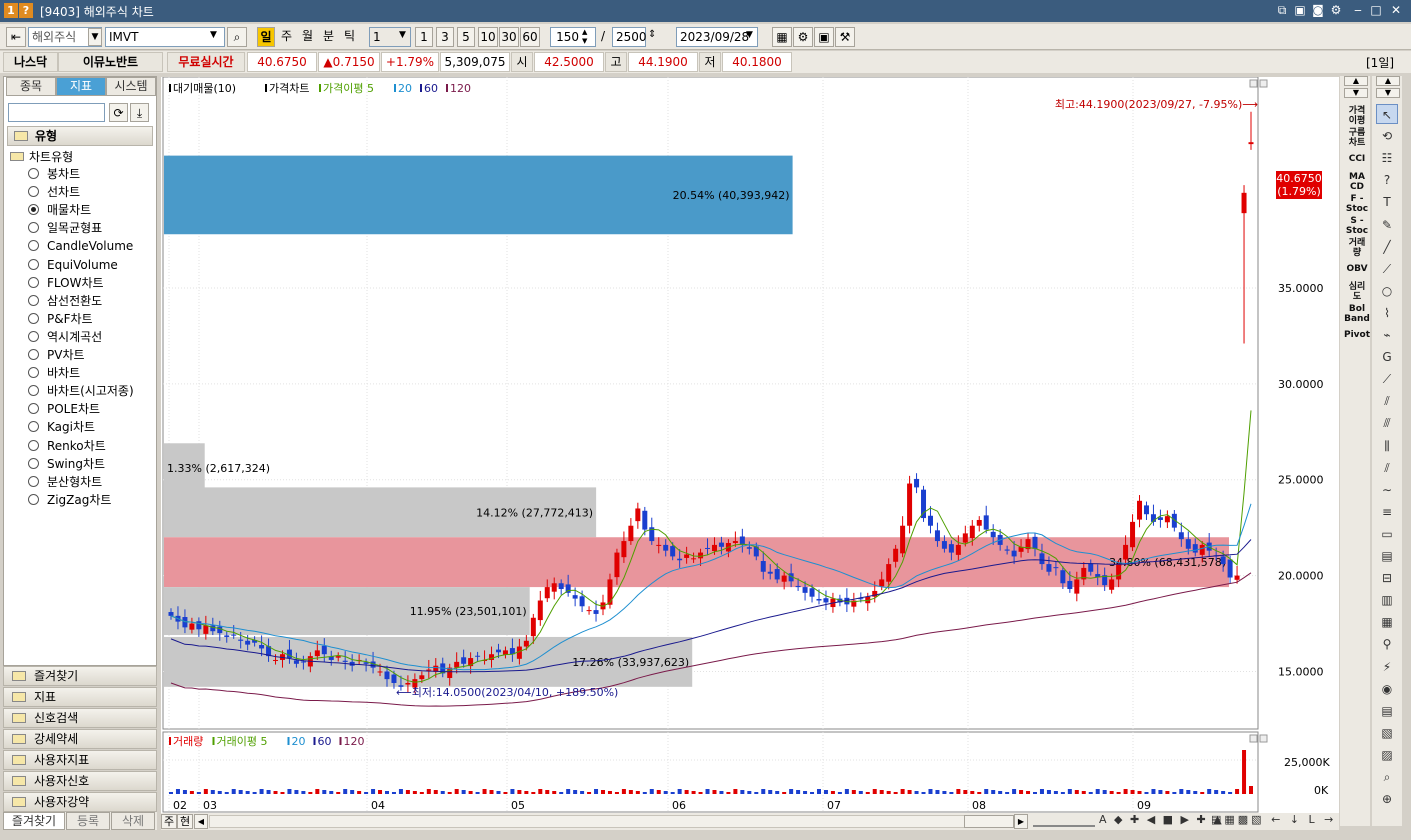 This screenshot has height=840, width=1411. Describe the element at coordinates (73, 265) in the screenshot. I see `chart-type-option: EquiVolume` at that location.